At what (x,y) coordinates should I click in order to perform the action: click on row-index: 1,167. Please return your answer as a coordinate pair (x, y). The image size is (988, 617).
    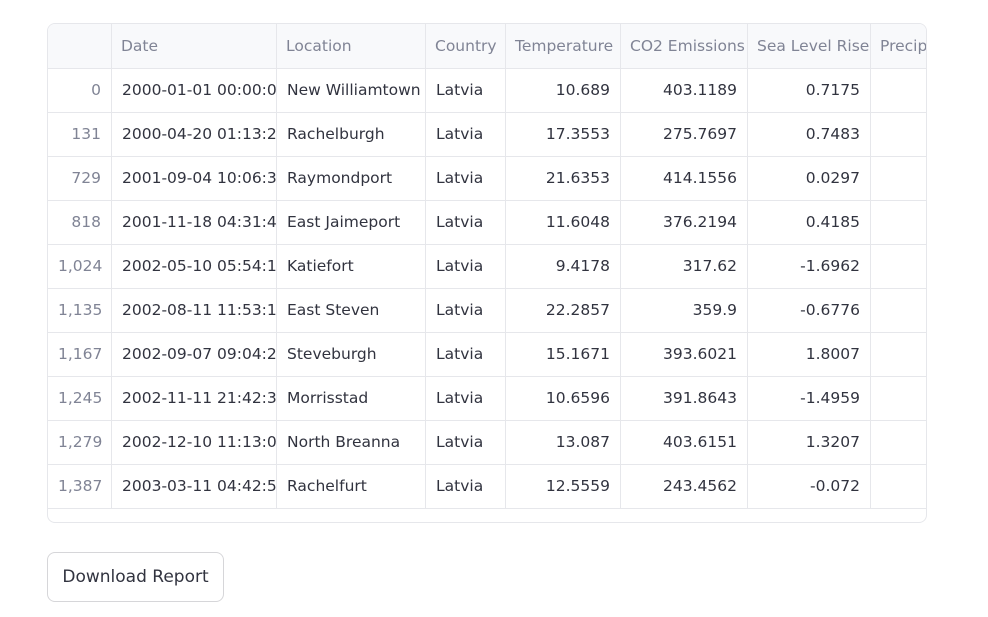
    Looking at the image, I should click on (80, 354).